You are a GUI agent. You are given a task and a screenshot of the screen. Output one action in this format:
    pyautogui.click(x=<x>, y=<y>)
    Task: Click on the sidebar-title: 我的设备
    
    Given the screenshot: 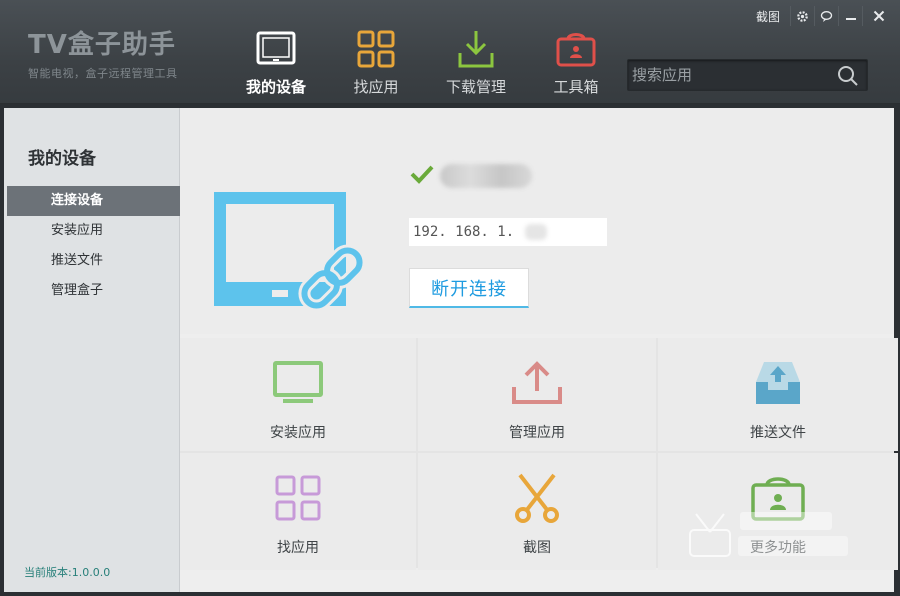 What is the action you would take?
    pyautogui.click(x=62, y=159)
    